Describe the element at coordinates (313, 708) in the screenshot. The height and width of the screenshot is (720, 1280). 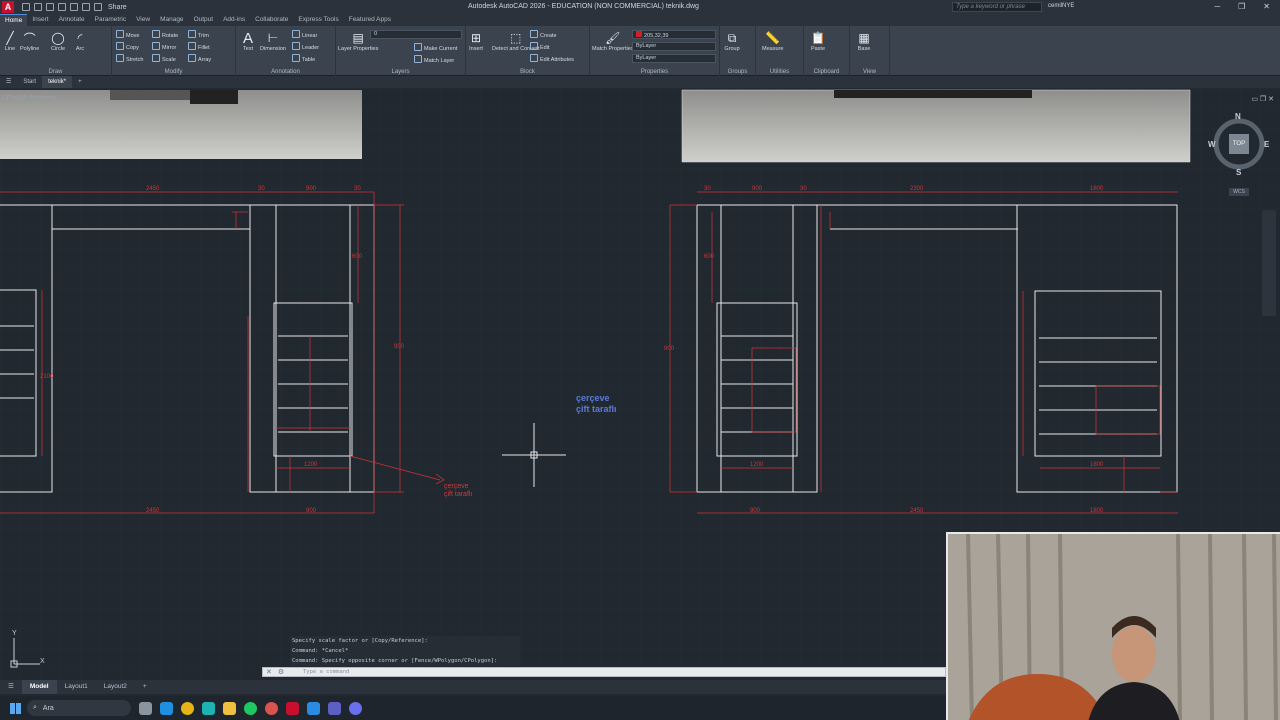
I see `vscode-icon` at that location.